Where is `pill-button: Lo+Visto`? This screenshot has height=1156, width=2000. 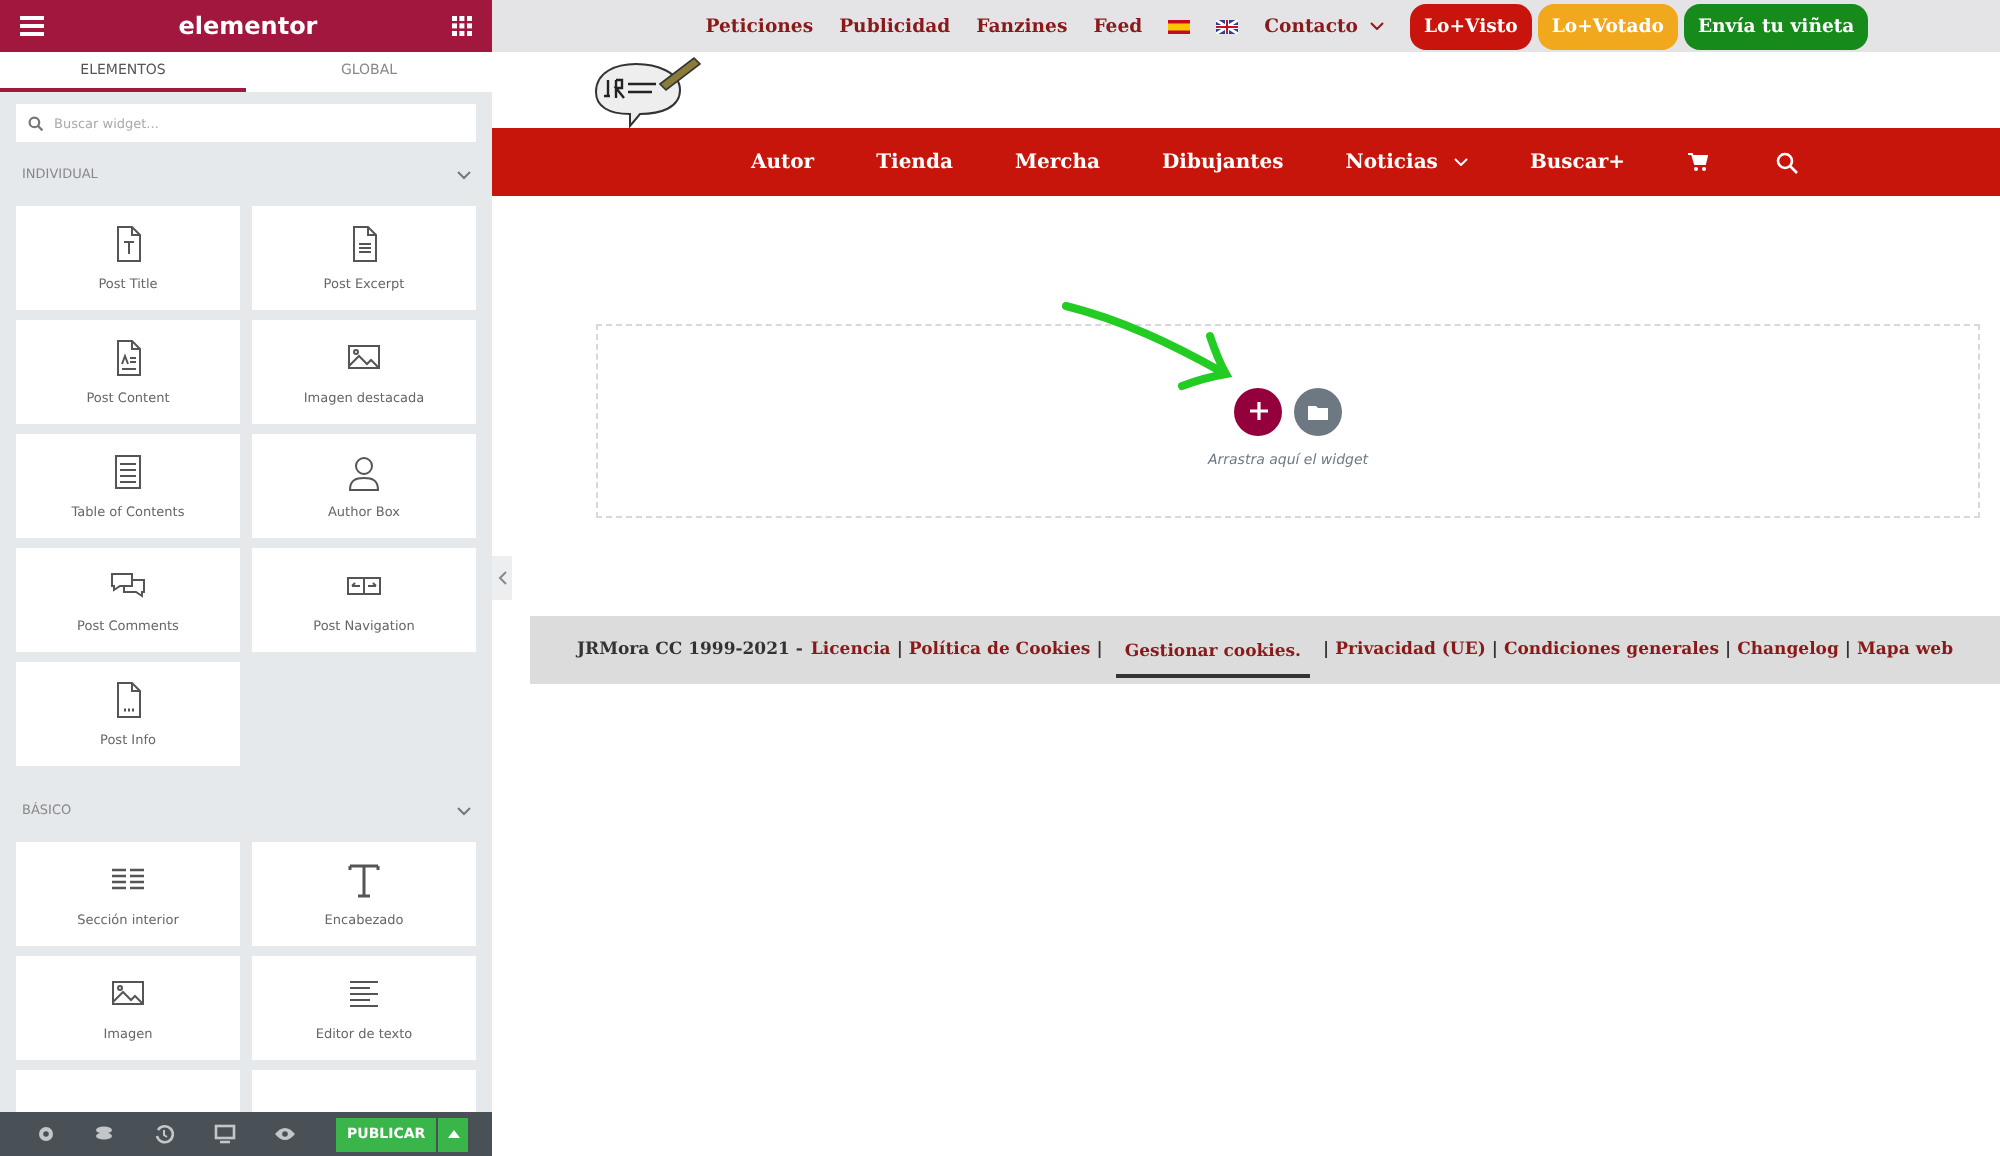
pill-button: Lo+Visto is located at coordinates (1471, 26).